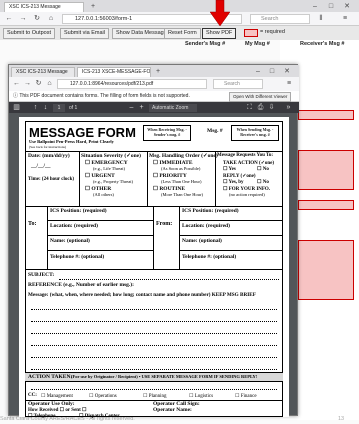  Describe the element at coordinates (182, 194) in the screenshot. I see `handling-routine-note: (More Than One Hour)` at that location.